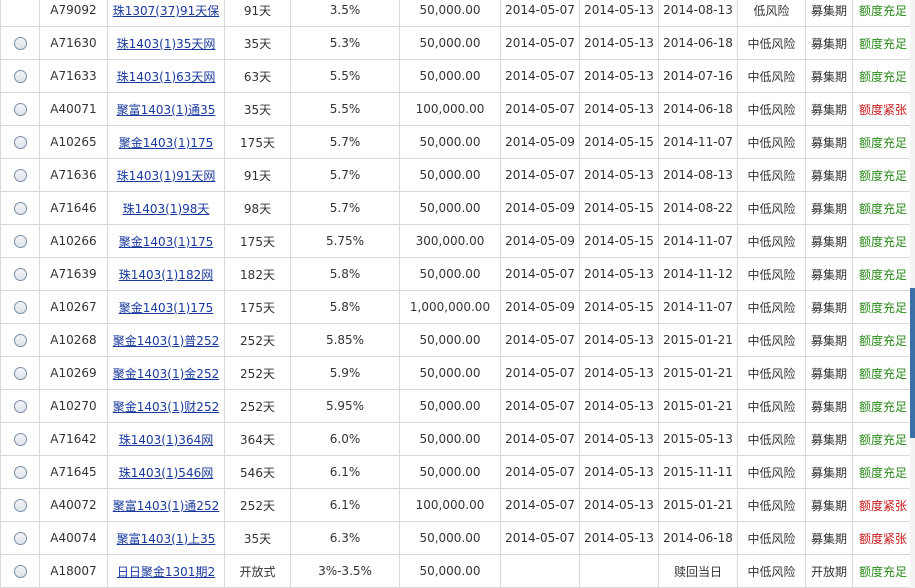 The width and height of the screenshot is (915, 588). Describe the element at coordinates (257, 571) in the screenshot. I see `product-term: 开放式` at that location.